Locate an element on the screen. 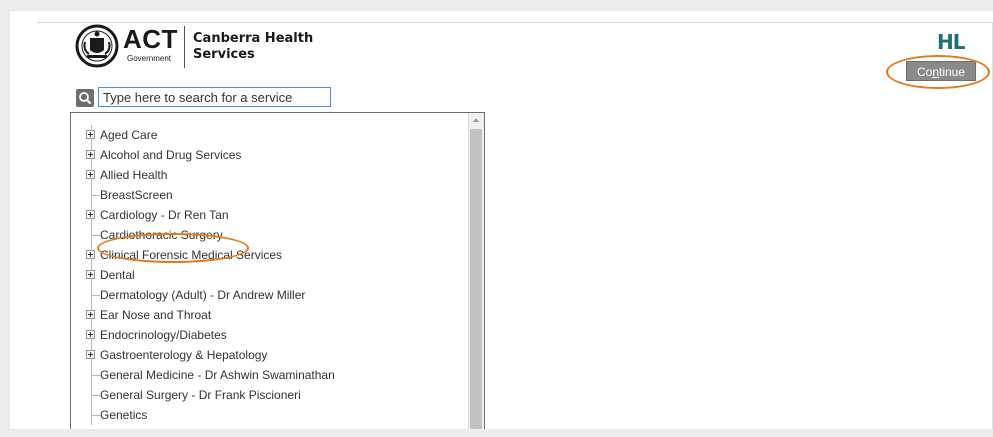 The width and height of the screenshot is (993, 437). tree-item-label: Ear Nose and Throat is located at coordinates (156, 315).